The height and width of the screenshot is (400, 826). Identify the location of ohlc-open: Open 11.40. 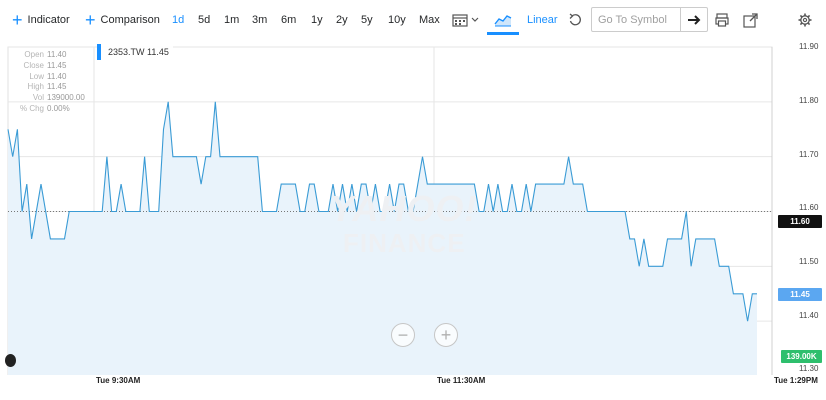
(45, 54).